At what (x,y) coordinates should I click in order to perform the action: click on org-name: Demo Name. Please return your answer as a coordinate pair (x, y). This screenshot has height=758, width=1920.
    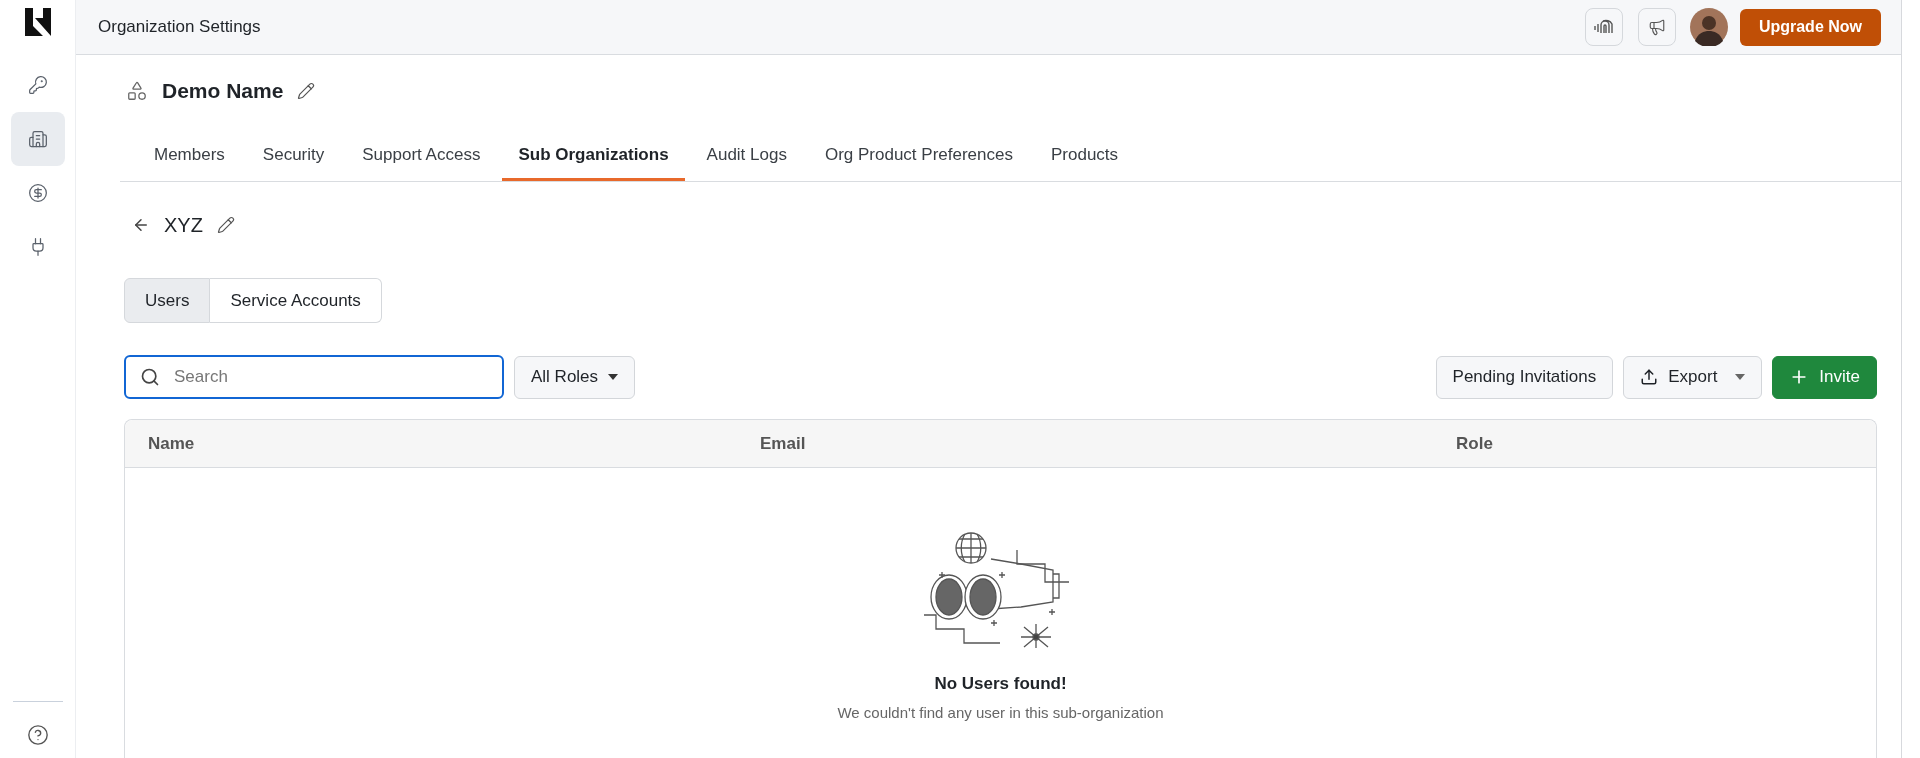
    Looking at the image, I should click on (223, 91).